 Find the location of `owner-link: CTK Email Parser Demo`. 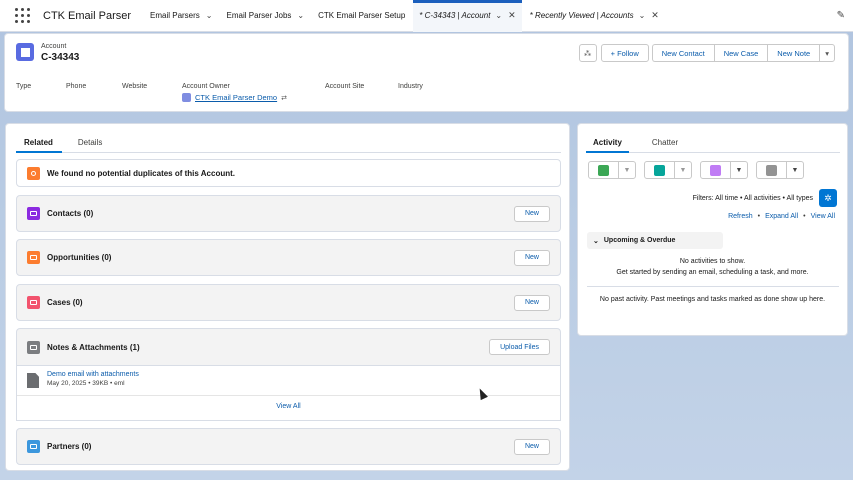

owner-link: CTK Email Parser Demo is located at coordinates (236, 97).